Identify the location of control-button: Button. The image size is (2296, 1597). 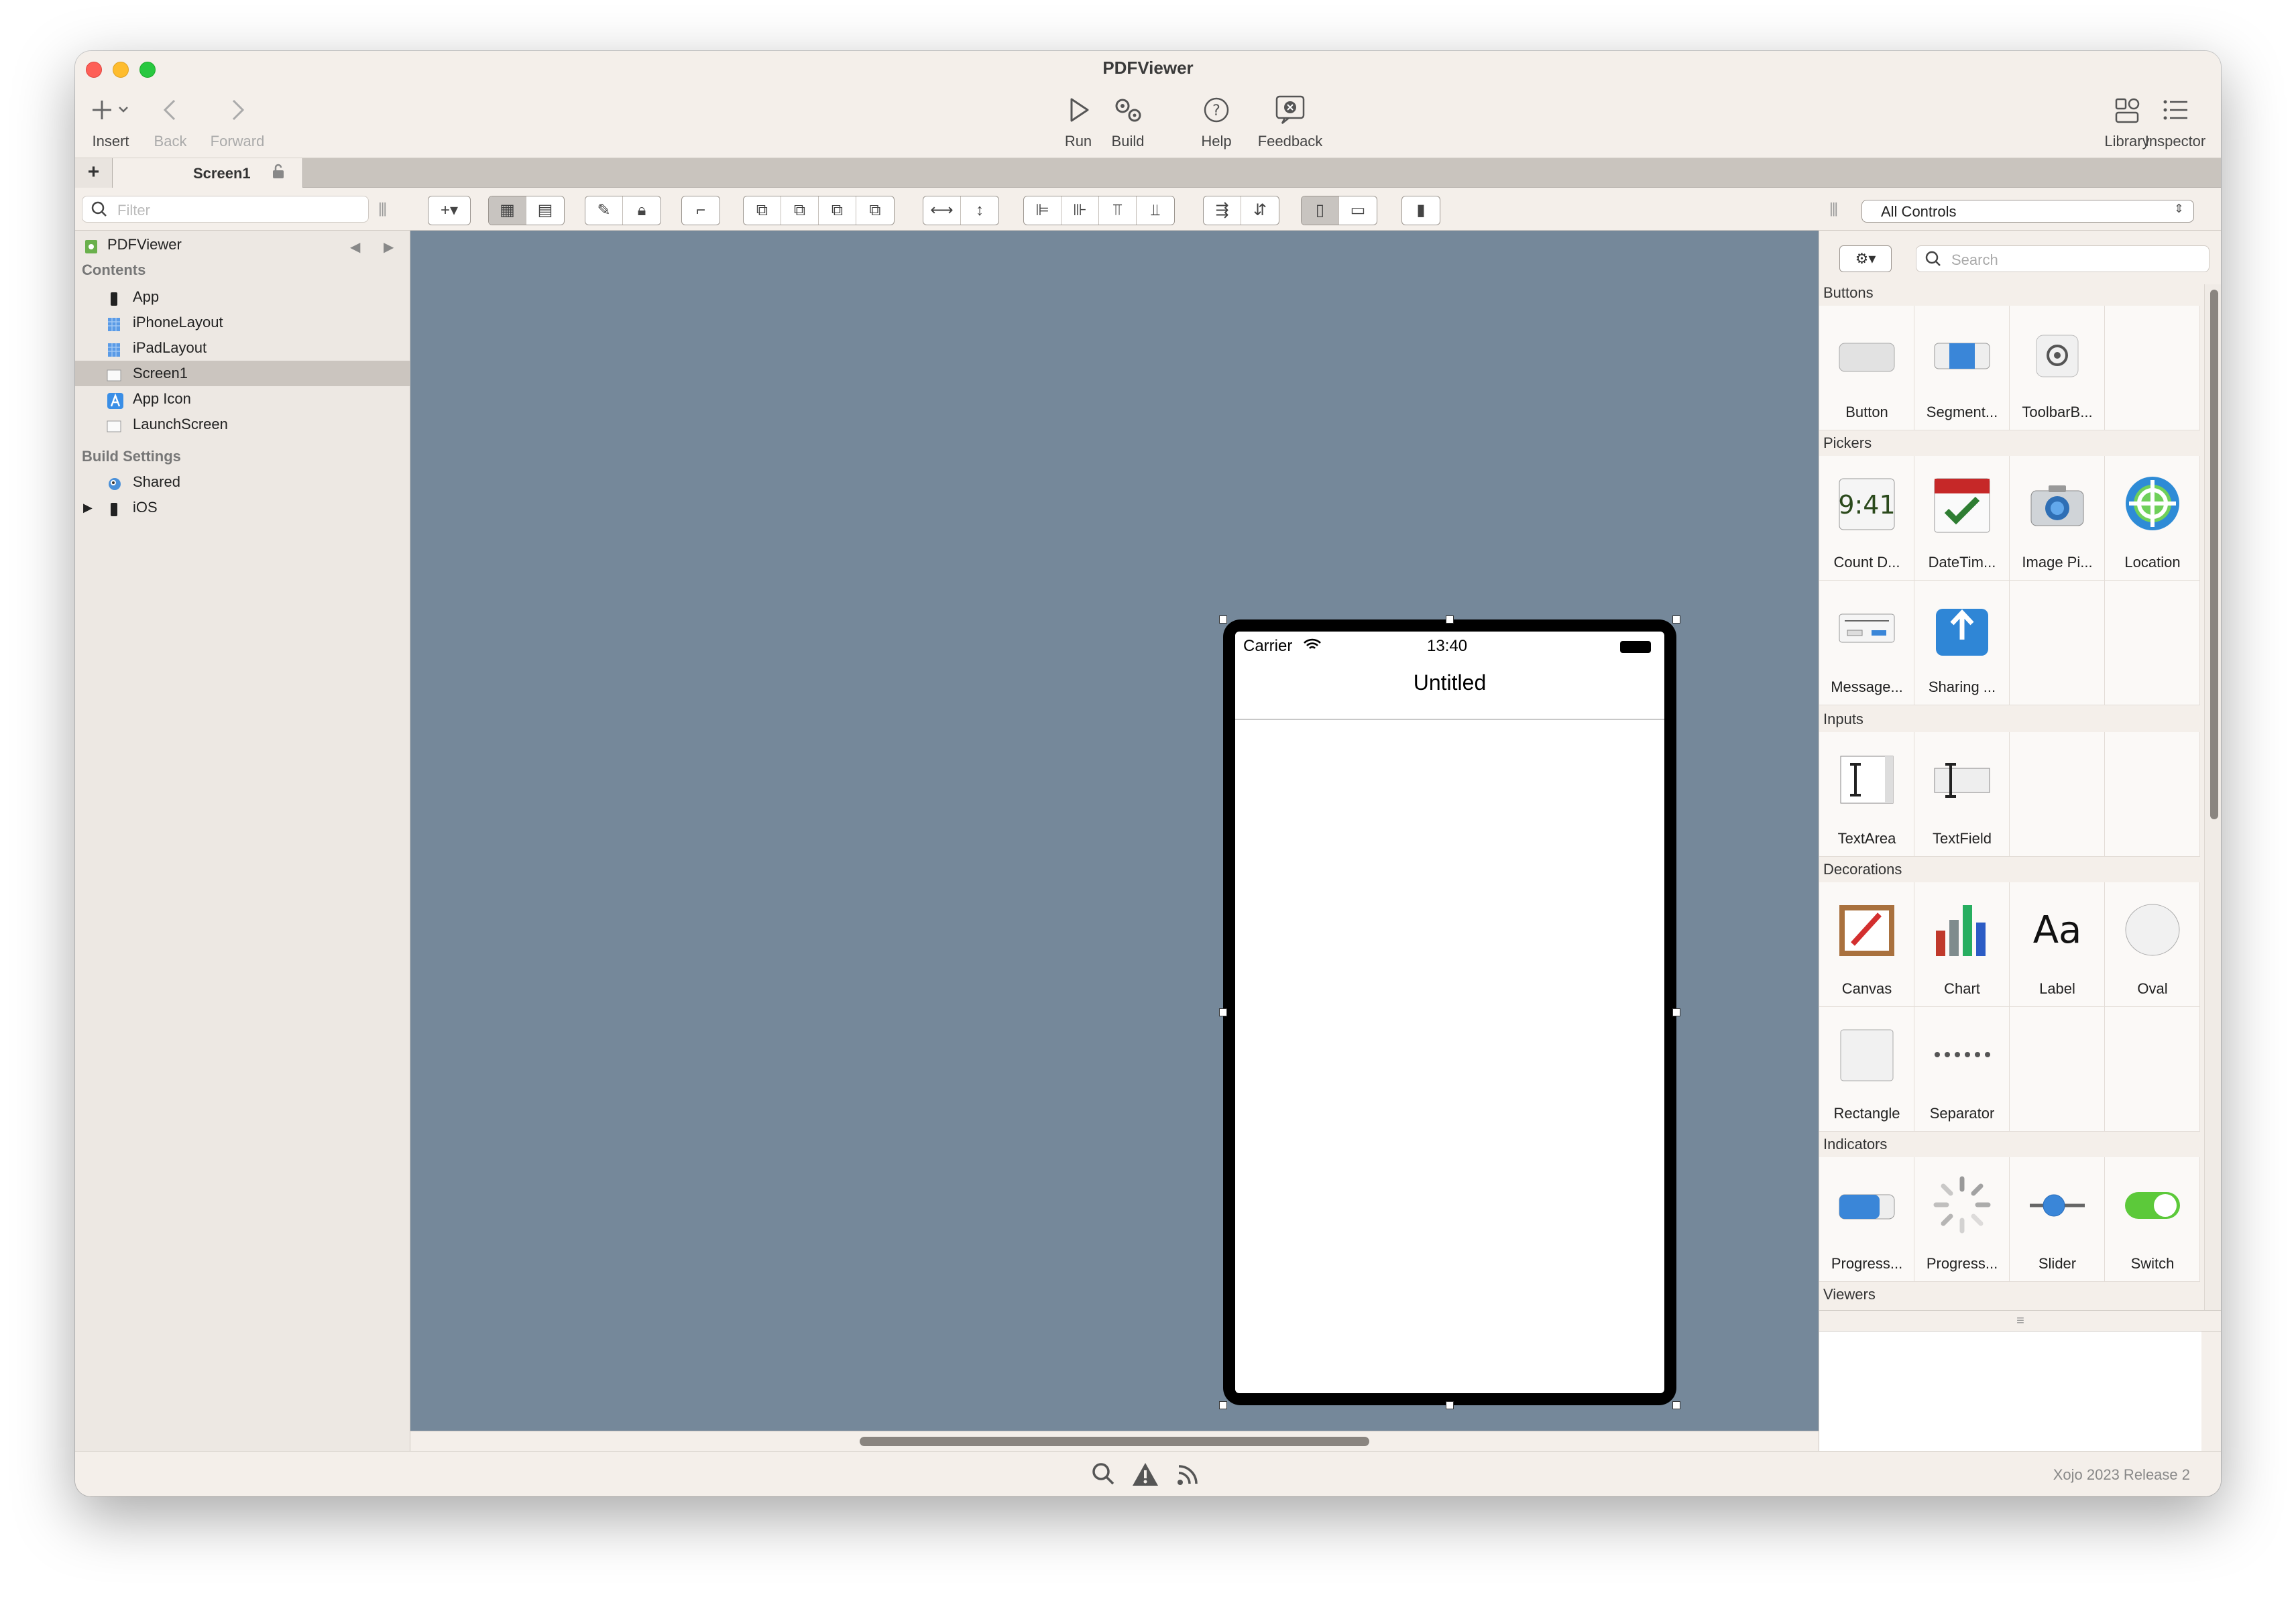
(1867, 368).